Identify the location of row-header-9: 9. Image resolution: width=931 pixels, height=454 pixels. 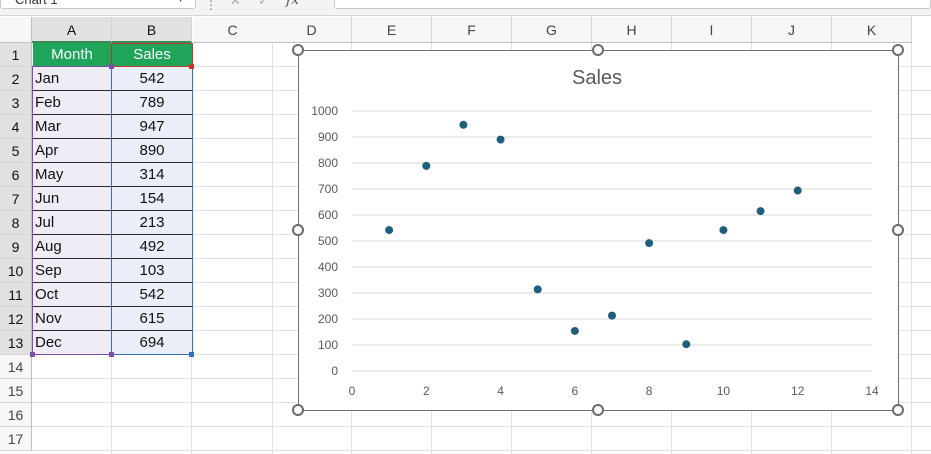
(16, 247).